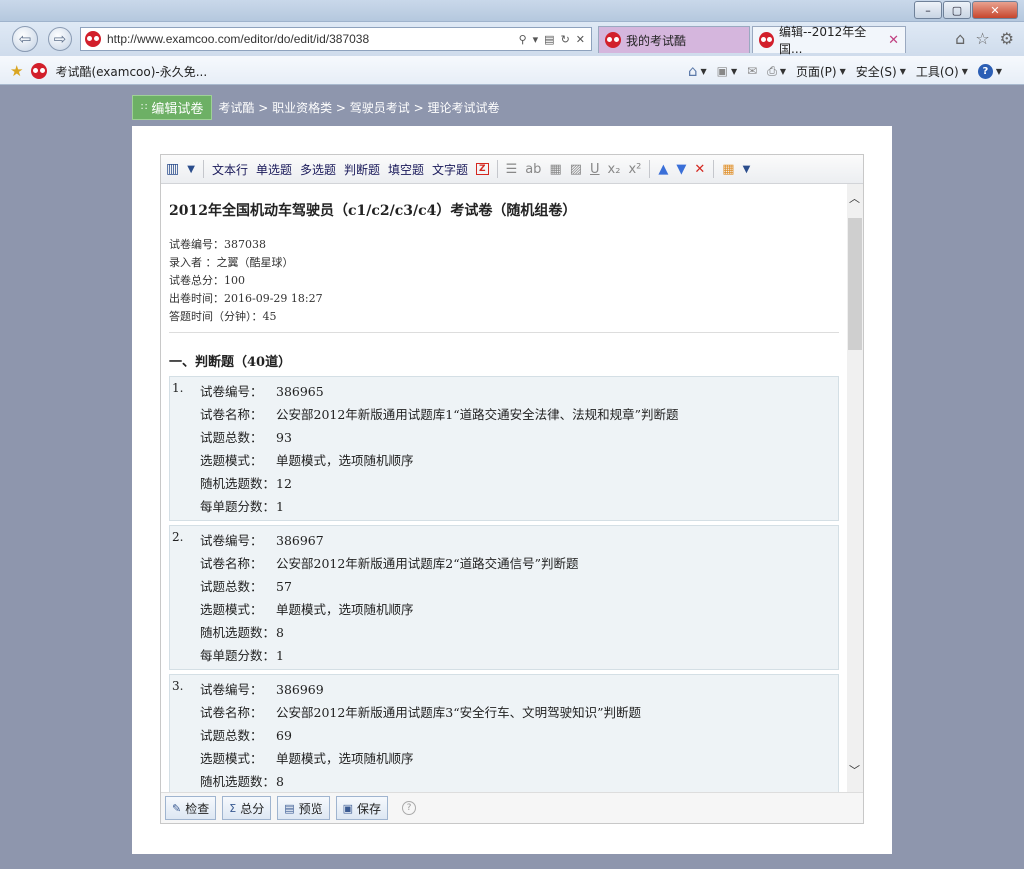  What do you see at coordinates (536, 39) in the screenshot?
I see `dropdown-icon: ▾` at bounding box center [536, 39].